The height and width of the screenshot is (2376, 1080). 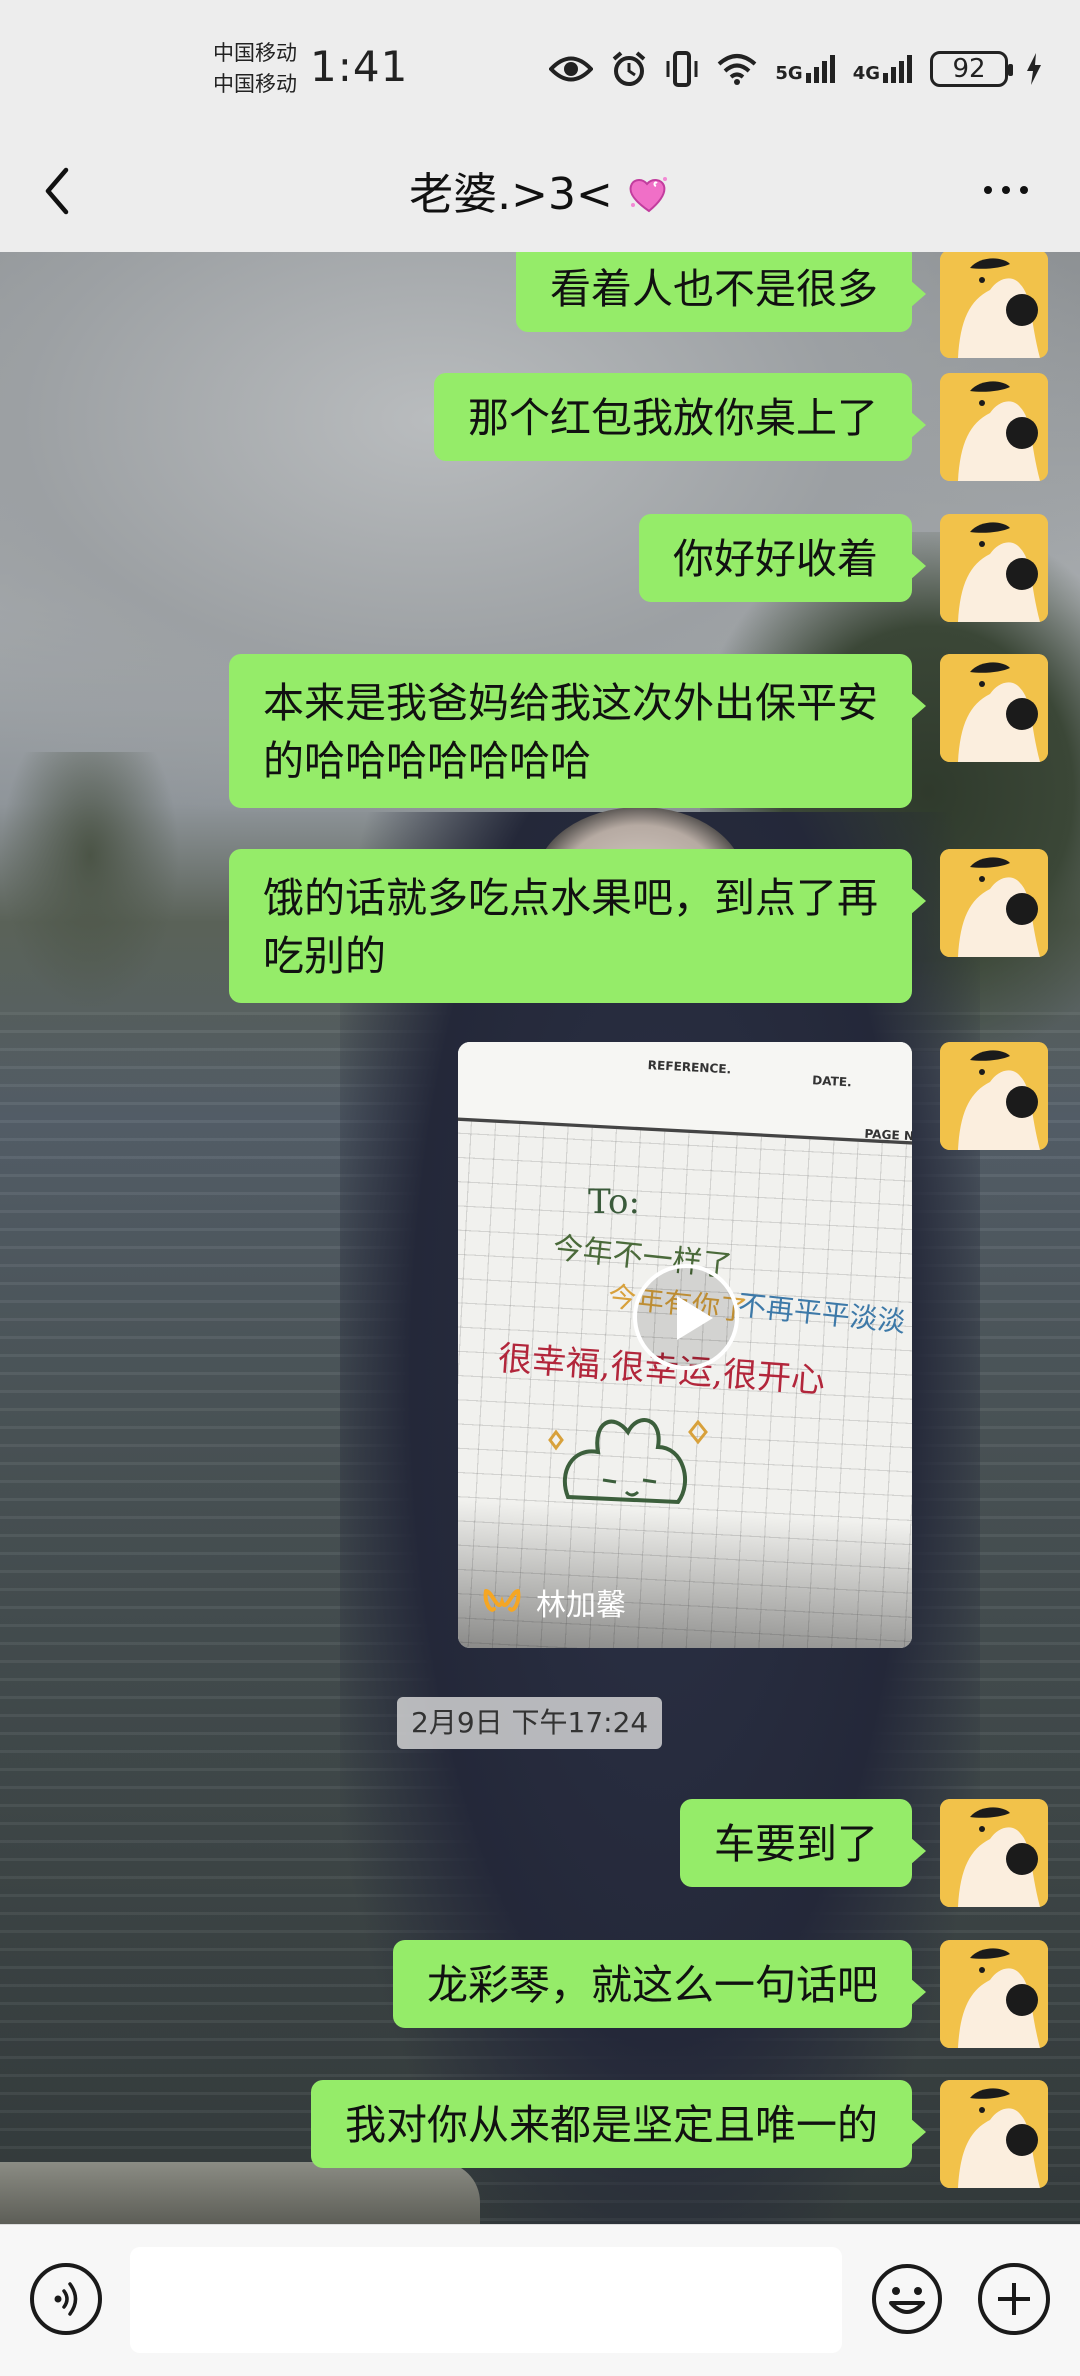 What do you see at coordinates (721, 292) in the screenshot?
I see `message-bubble: 看着人也不是很多` at bounding box center [721, 292].